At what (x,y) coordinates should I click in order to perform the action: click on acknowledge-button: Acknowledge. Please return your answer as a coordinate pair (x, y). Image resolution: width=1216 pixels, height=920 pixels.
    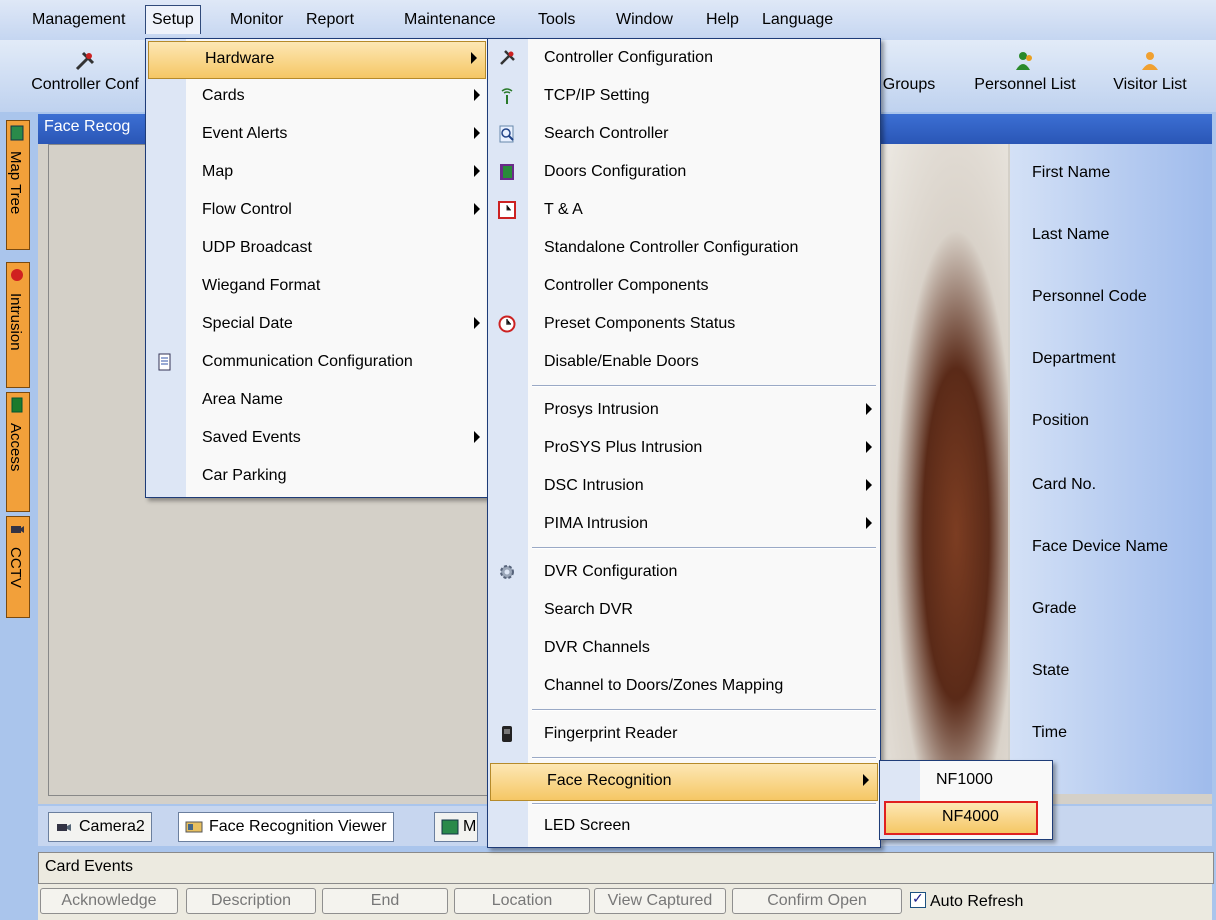
    Looking at the image, I should click on (109, 901).